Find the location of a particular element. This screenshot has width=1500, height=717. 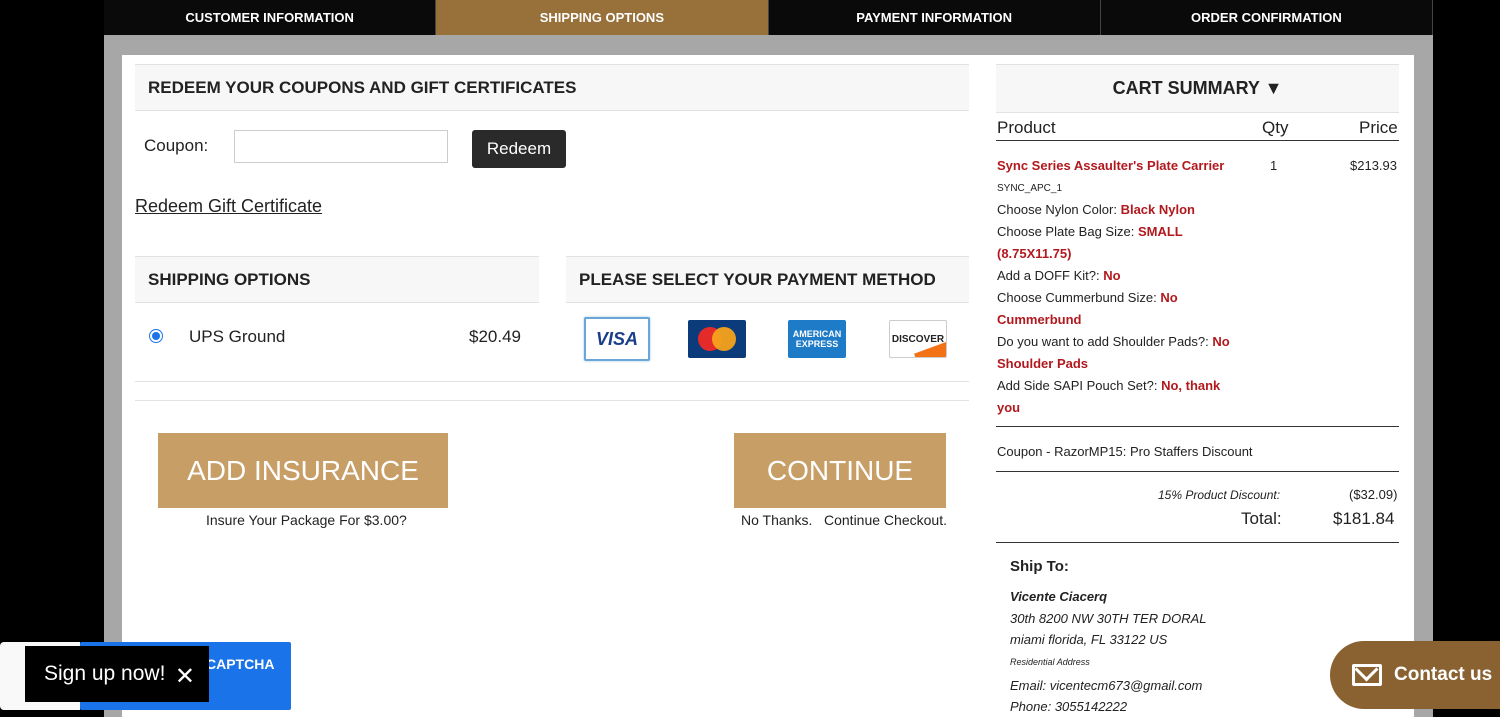

cart-item-name: Sync Series Assaulter's Plate Carrier is located at coordinates (1110, 166).